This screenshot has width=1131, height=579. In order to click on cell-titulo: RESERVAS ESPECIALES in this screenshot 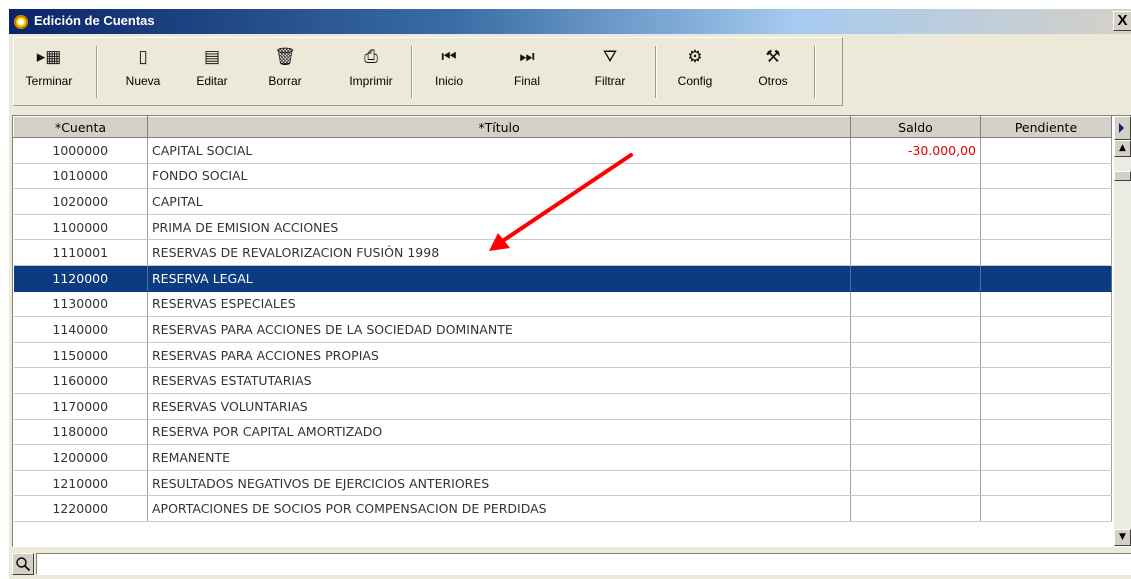, I will do `click(499, 304)`.